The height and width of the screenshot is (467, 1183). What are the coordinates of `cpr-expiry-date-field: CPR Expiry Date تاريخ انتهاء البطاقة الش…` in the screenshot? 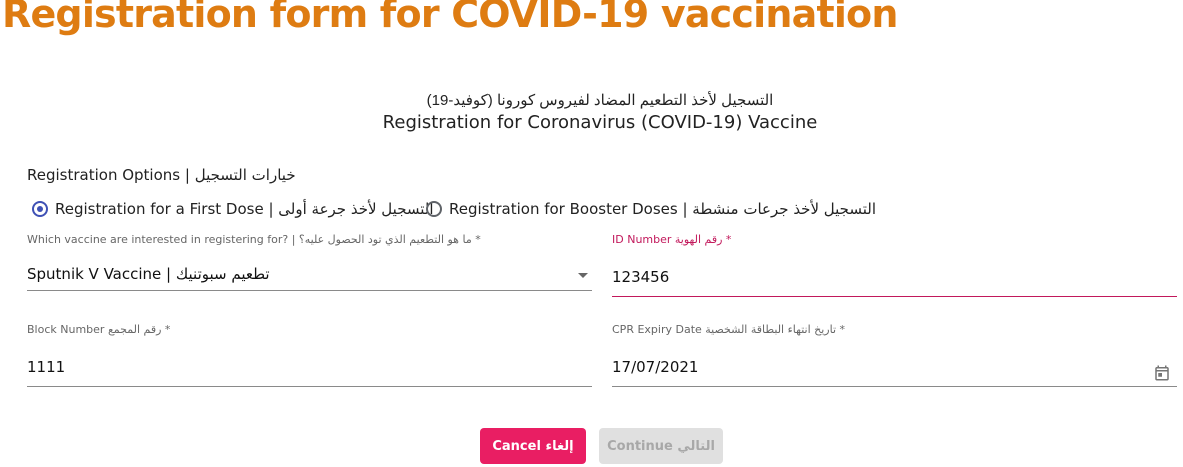 It's located at (894, 356).